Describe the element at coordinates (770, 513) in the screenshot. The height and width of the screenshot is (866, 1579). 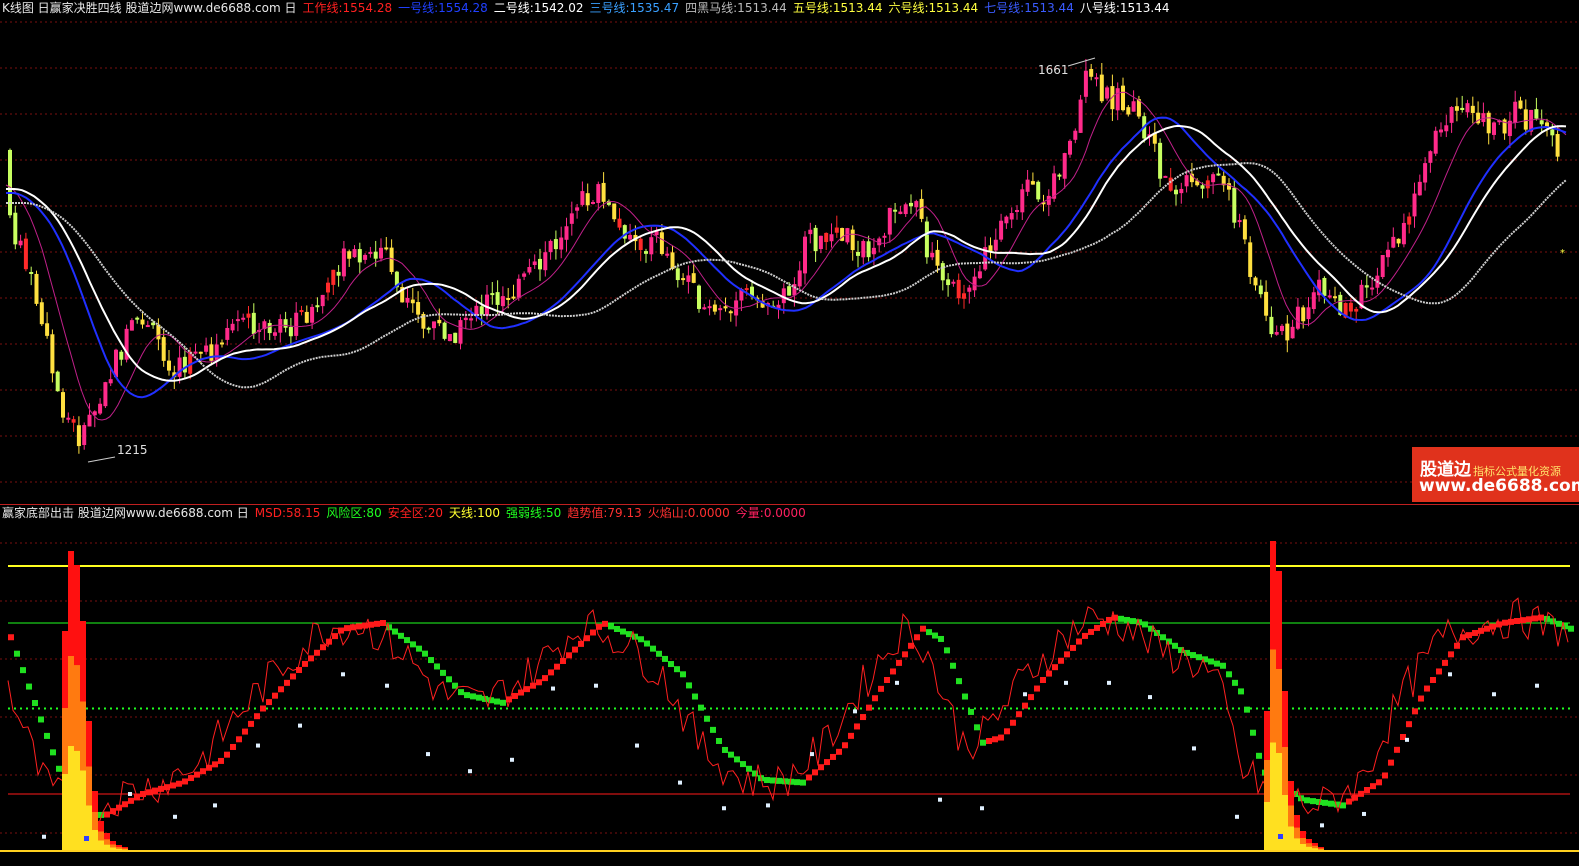
I see `oscillator-indicator-7: 今量:0.0000` at that location.